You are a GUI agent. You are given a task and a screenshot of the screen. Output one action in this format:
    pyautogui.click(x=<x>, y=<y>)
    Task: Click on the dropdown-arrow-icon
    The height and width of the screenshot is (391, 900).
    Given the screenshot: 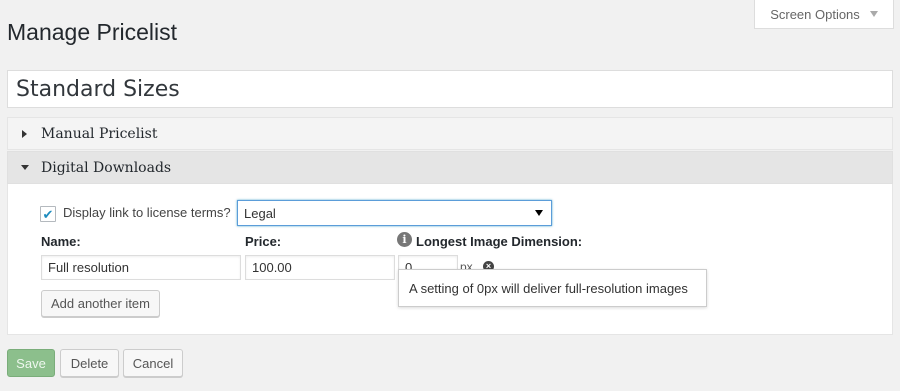 What is the action you would take?
    pyautogui.click(x=539, y=213)
    